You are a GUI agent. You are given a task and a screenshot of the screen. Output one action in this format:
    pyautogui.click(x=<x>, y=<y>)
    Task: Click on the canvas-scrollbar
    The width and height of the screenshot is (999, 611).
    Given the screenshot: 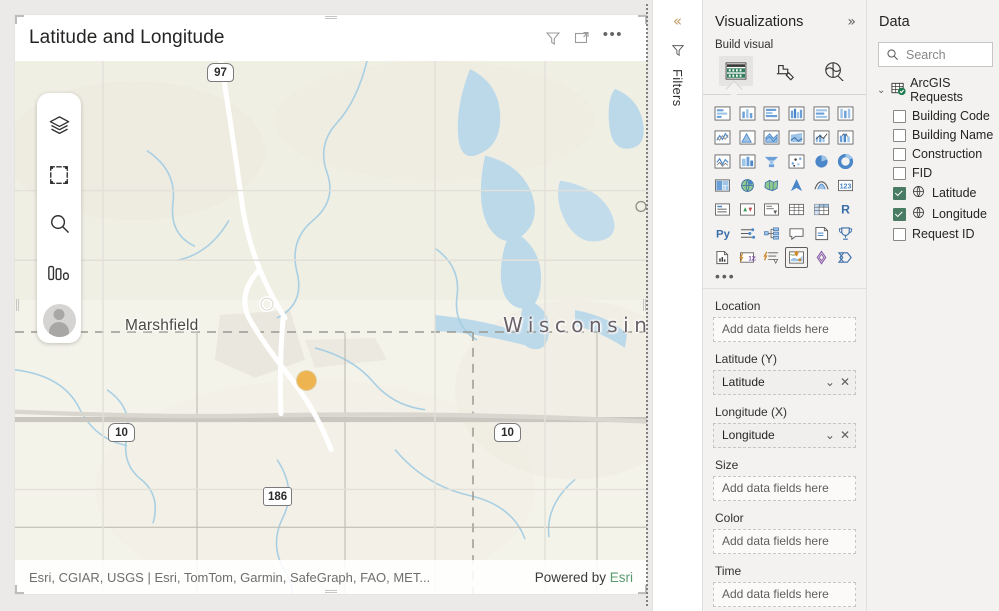 What is the action you would take?
    pyautogui.click(x=647, y=305)
    